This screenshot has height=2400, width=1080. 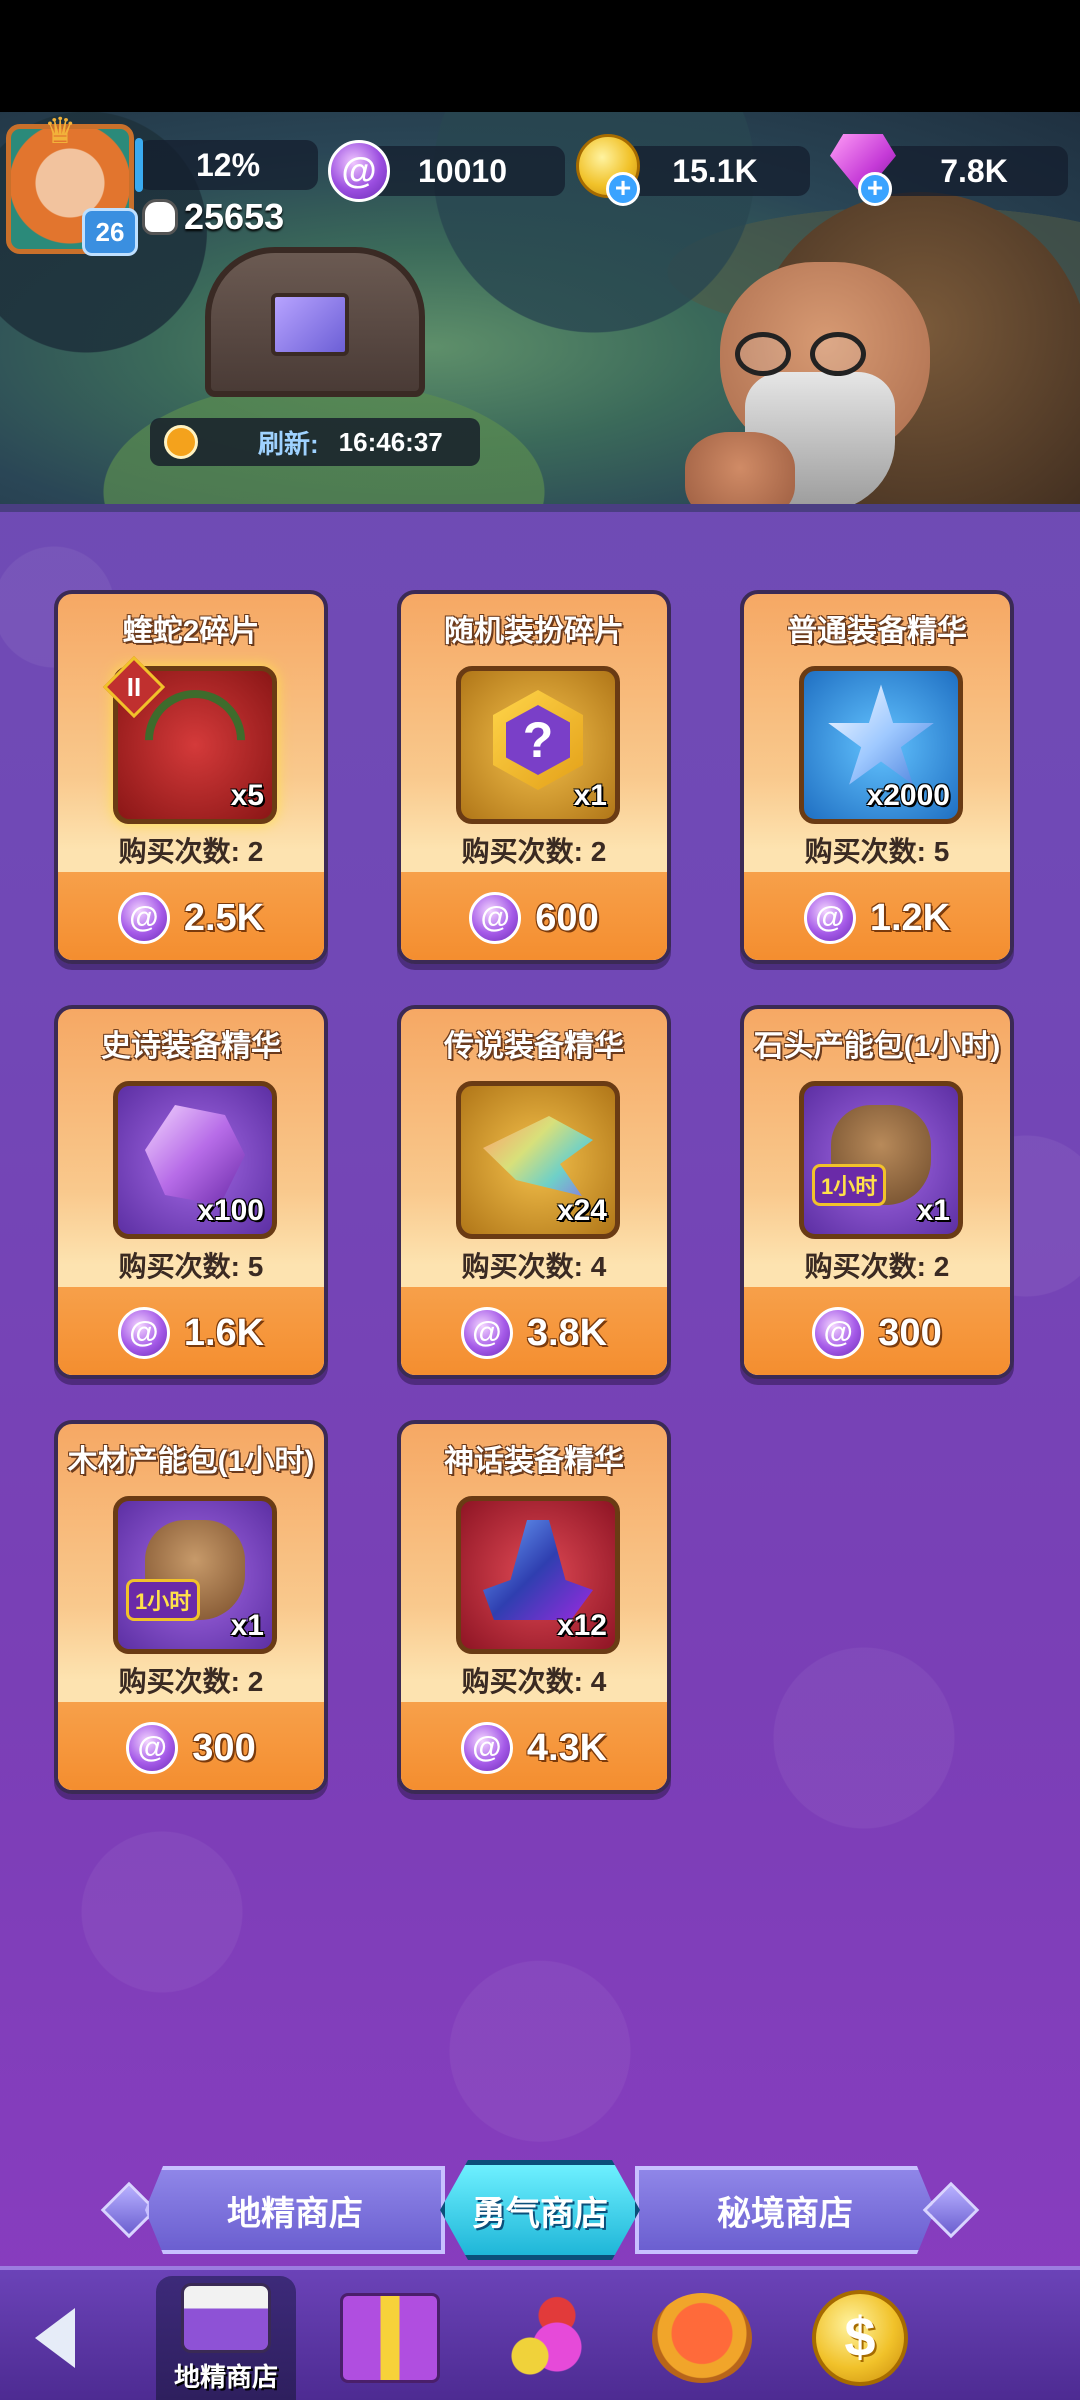 I want to click on exp-percent: 12%, so click(x=228, y=165).